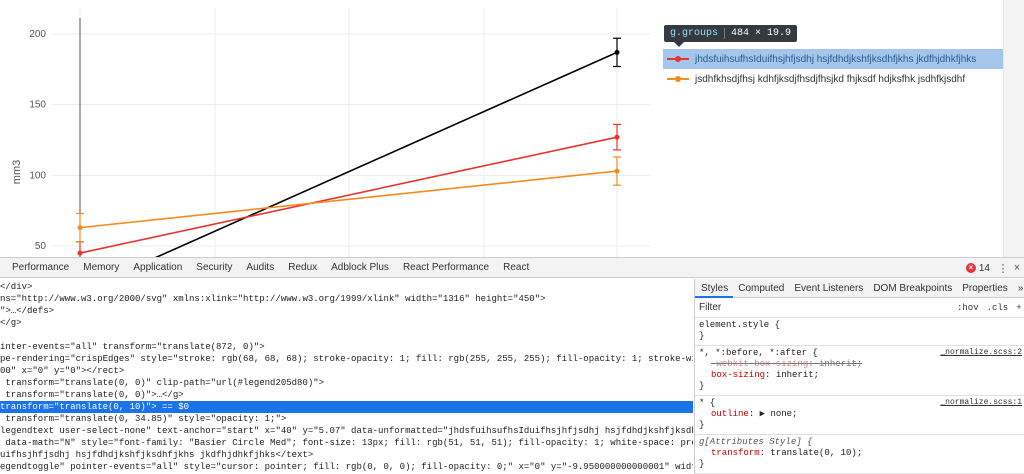 The width and height of the screenshot is (1024, 474). I want to click on dom-node-line: </div>, so click(346, 287).